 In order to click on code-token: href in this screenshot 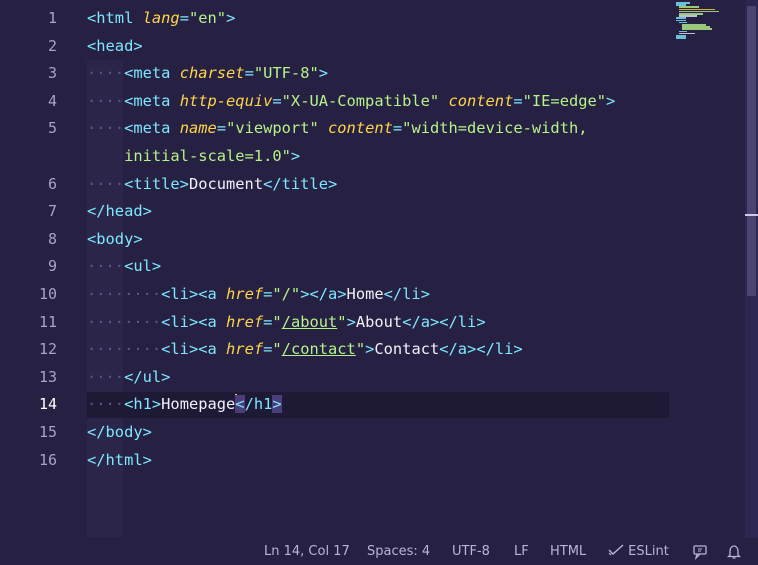, I will do `click(245, 349)`.